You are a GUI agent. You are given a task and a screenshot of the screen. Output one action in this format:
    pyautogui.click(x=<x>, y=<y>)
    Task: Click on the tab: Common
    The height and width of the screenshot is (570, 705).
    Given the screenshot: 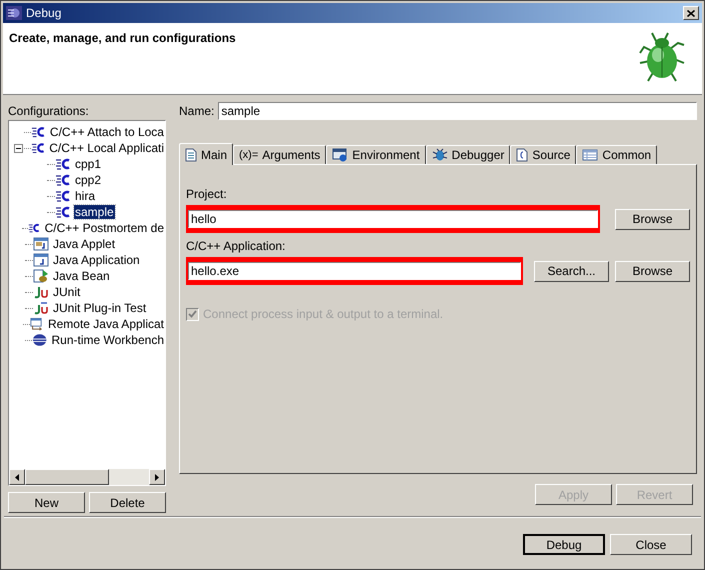 What is the action you would take?
    pyautogui.click(x=617, y=154)
    